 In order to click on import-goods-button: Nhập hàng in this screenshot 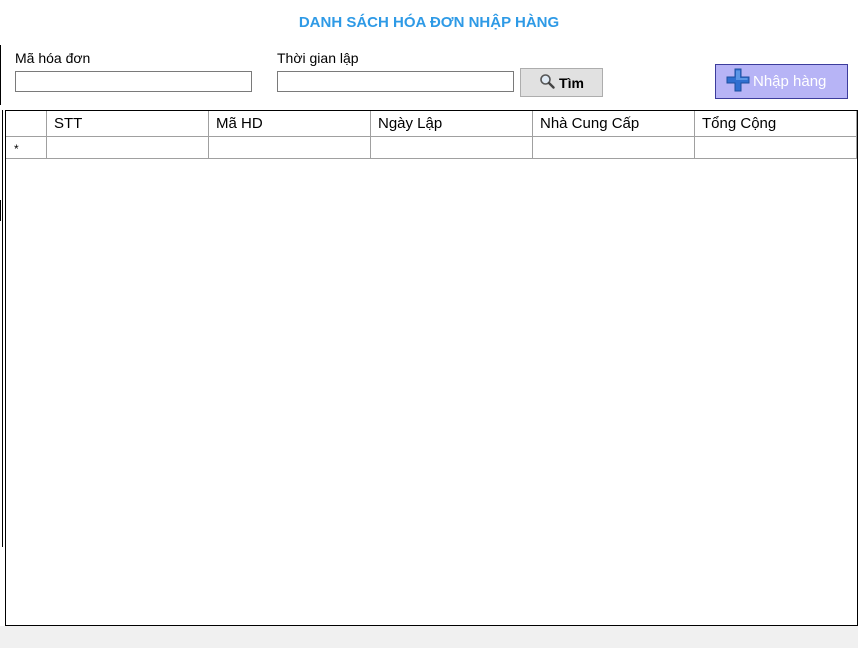, I will do `click(781, 81)`.